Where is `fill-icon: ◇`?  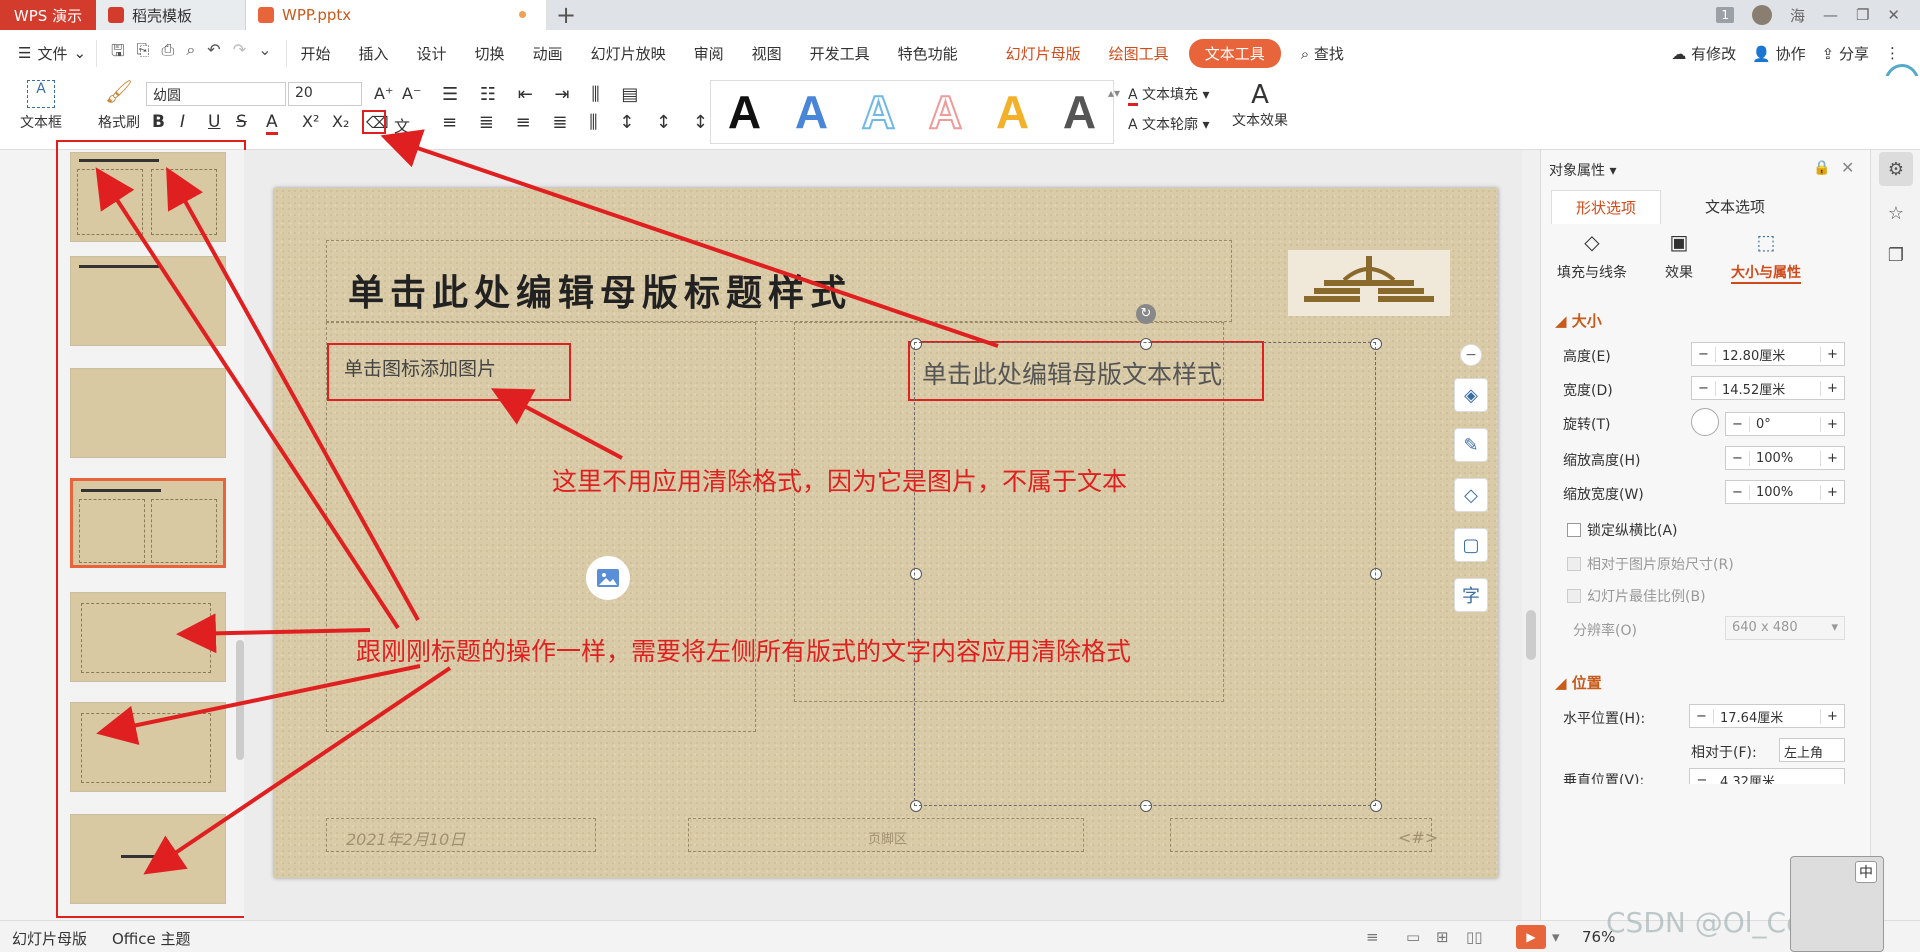
fill-icon: ◇ is located at coordinates (1471, 495).